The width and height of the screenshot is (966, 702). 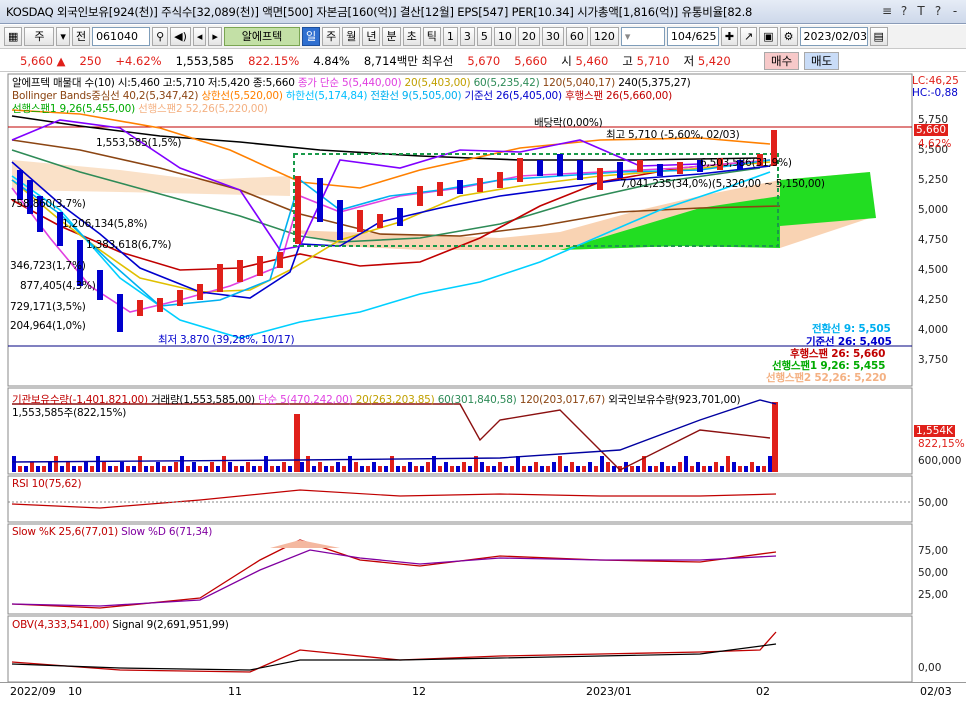 What do you see at coordinates (411, 36) in the screenshot?
I see `period-second: 초` at bounding box center [411, 36].